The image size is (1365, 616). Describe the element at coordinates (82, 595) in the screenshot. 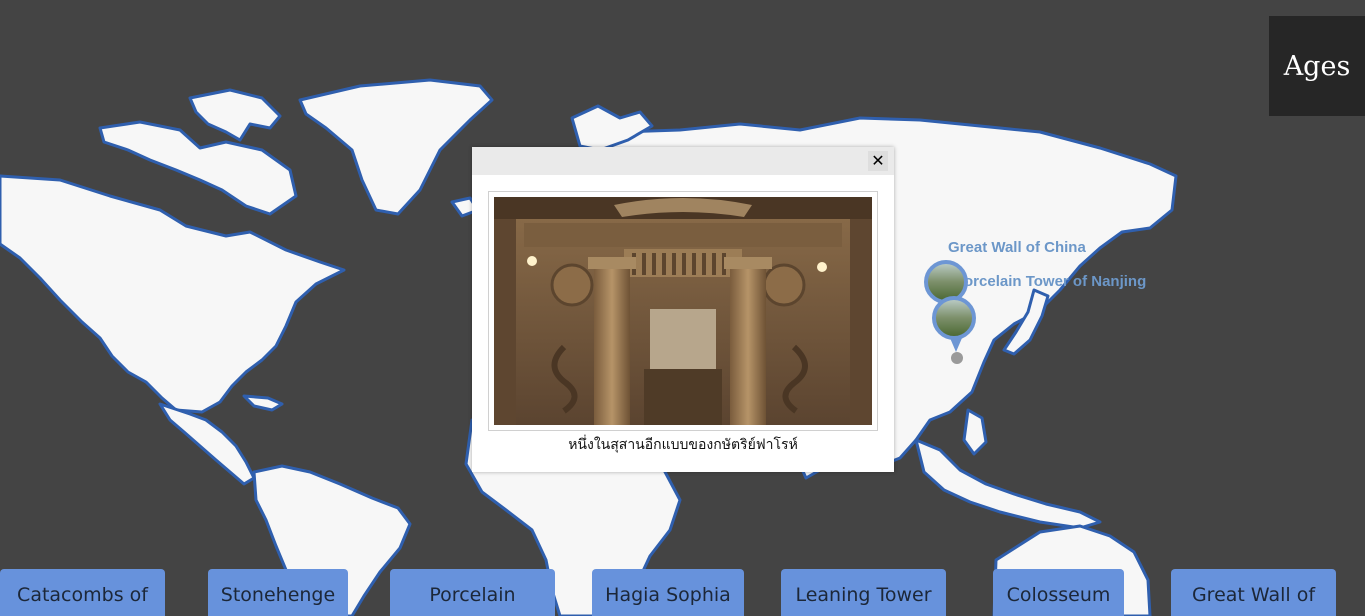

I see `tab-catacombs-label: Catacombs of` at that location.